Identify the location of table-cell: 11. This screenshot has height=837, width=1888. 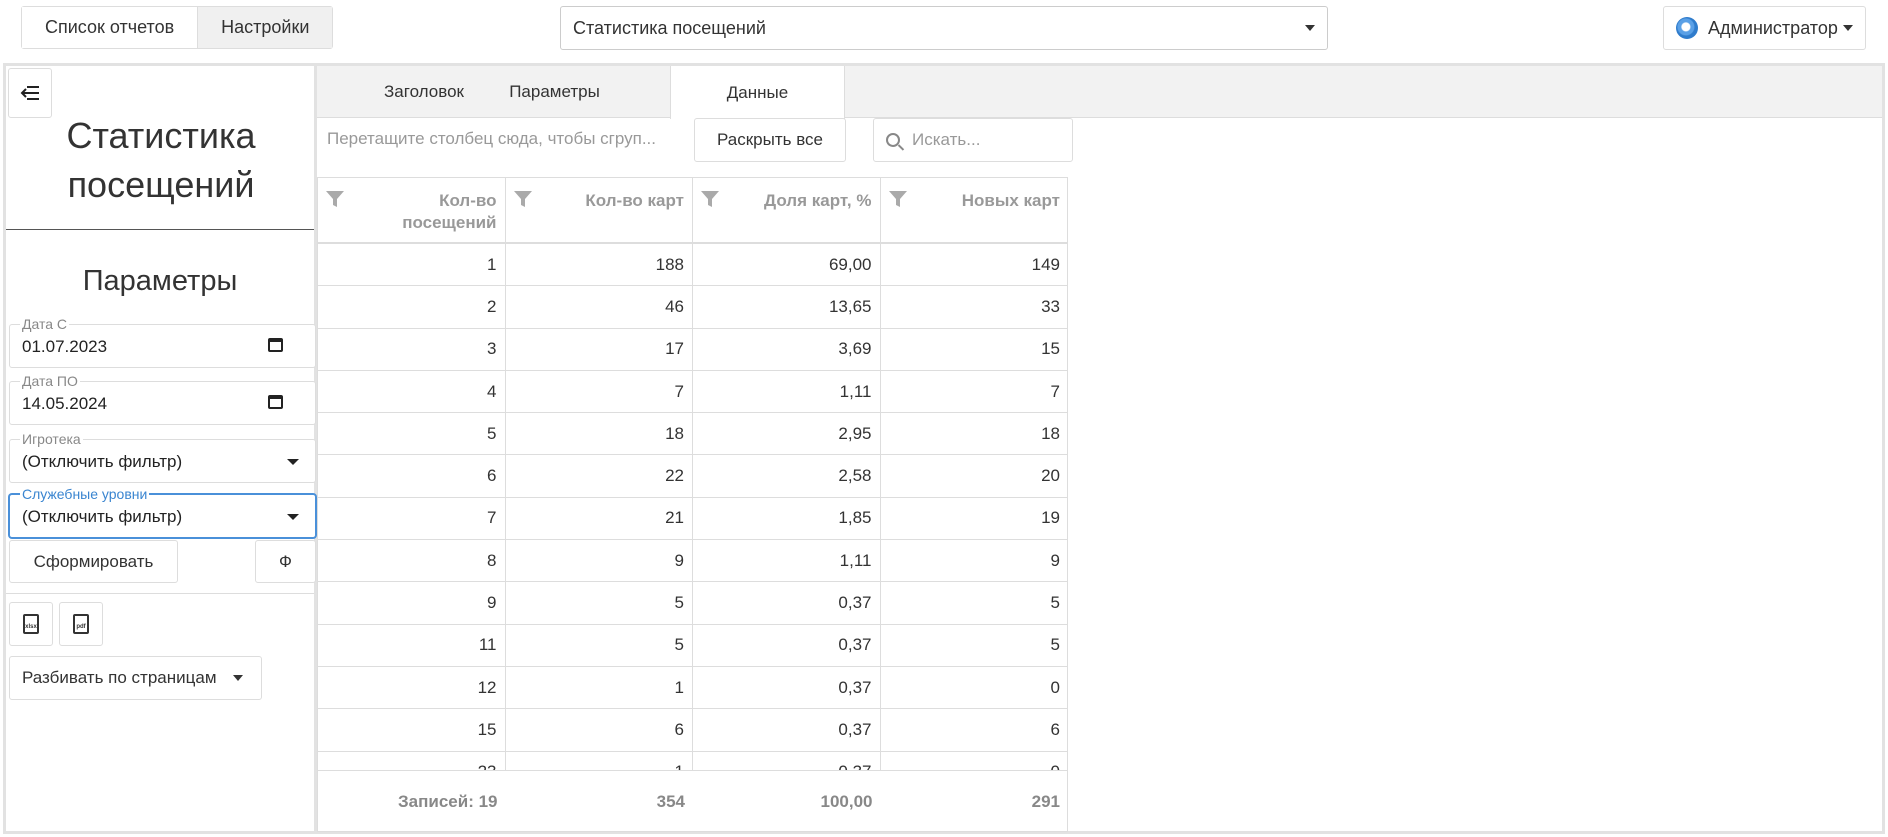
(412, 645).